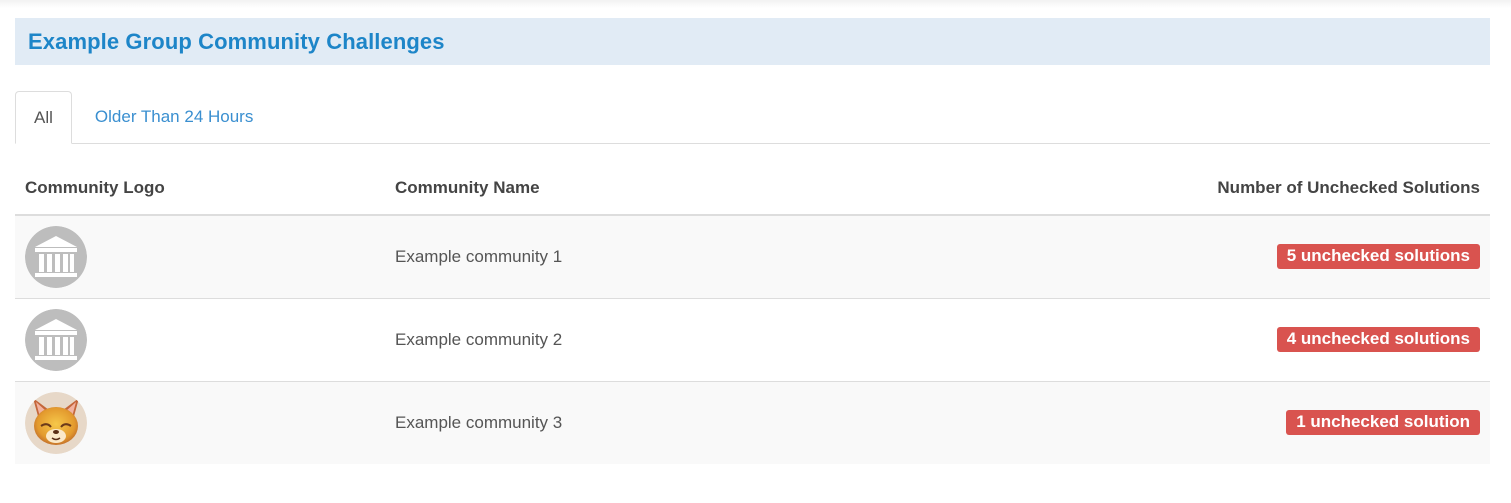  I want to click on header-community-name: Community Name, so click(635, 189).